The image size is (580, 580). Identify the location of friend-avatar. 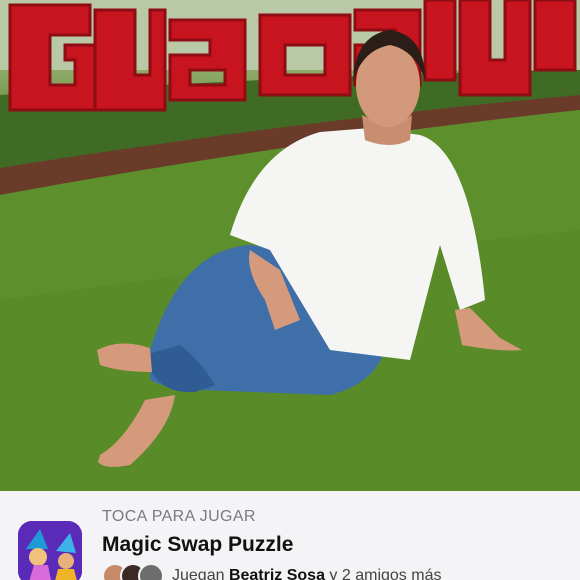
(151, 571).